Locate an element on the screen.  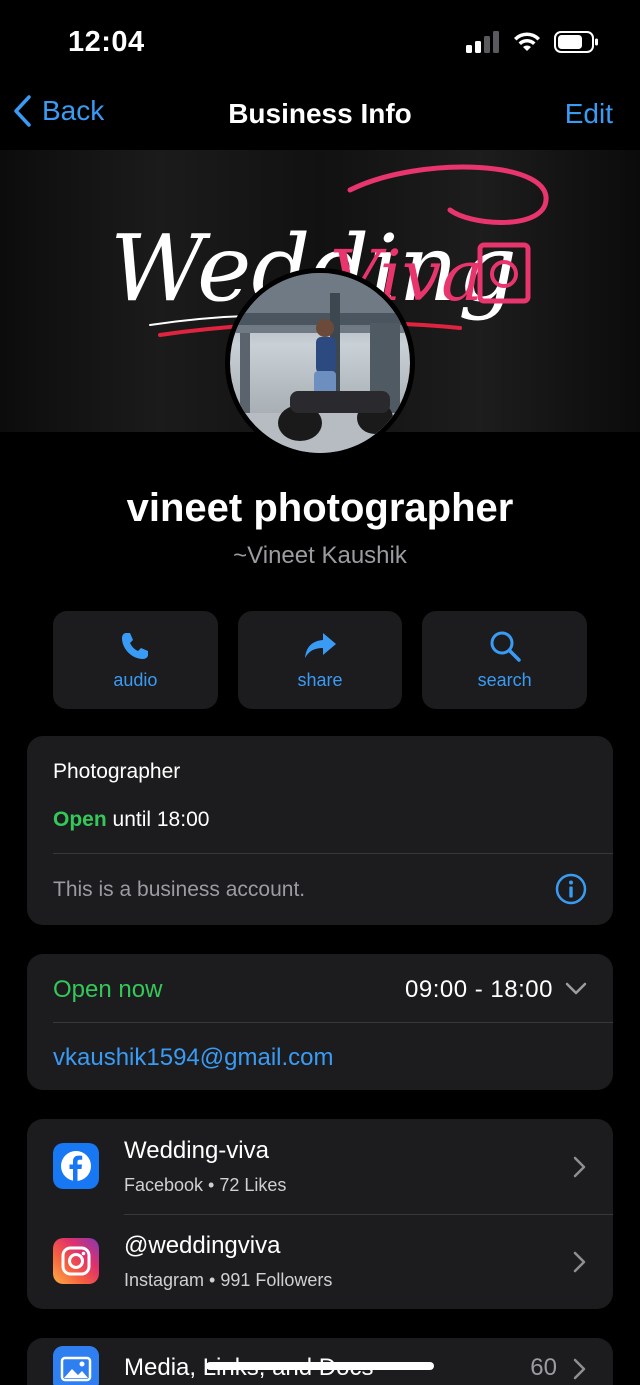
instagram-icon is located at coordinates (76, 1261).